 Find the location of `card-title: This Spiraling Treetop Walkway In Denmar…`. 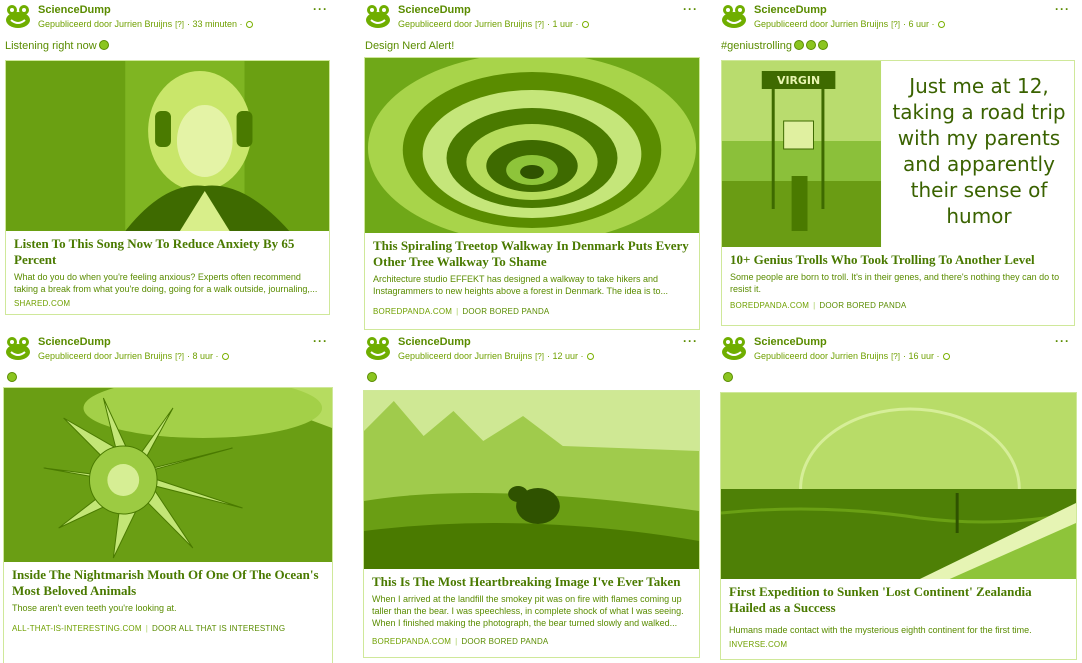

card-title: This Spiraling Treetop Walkway In Denmar… is located at coordinates (532, 251).